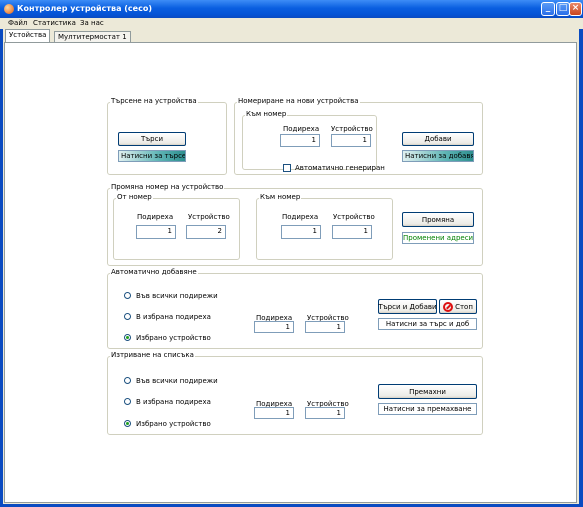 This screenshot has height=507, width=583. Describe the element at coordinates (427, 391) in the screenshot. I see `remove-button: Премахни` at that location.